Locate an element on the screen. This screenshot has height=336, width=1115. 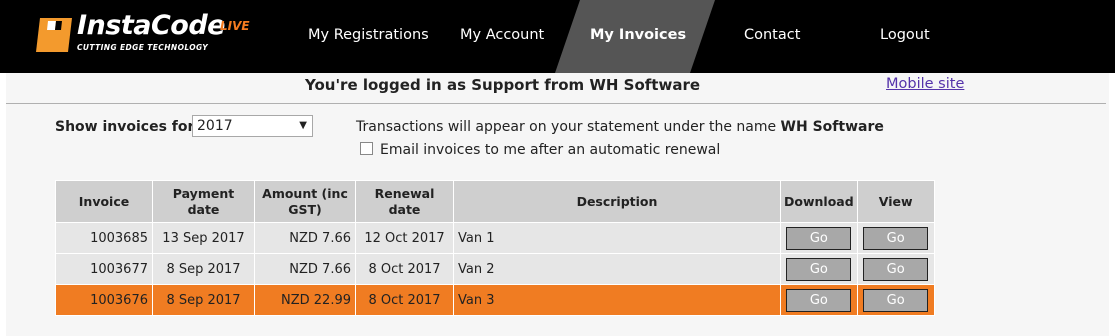
description: Van 2 is located at coordinates (617, 269).